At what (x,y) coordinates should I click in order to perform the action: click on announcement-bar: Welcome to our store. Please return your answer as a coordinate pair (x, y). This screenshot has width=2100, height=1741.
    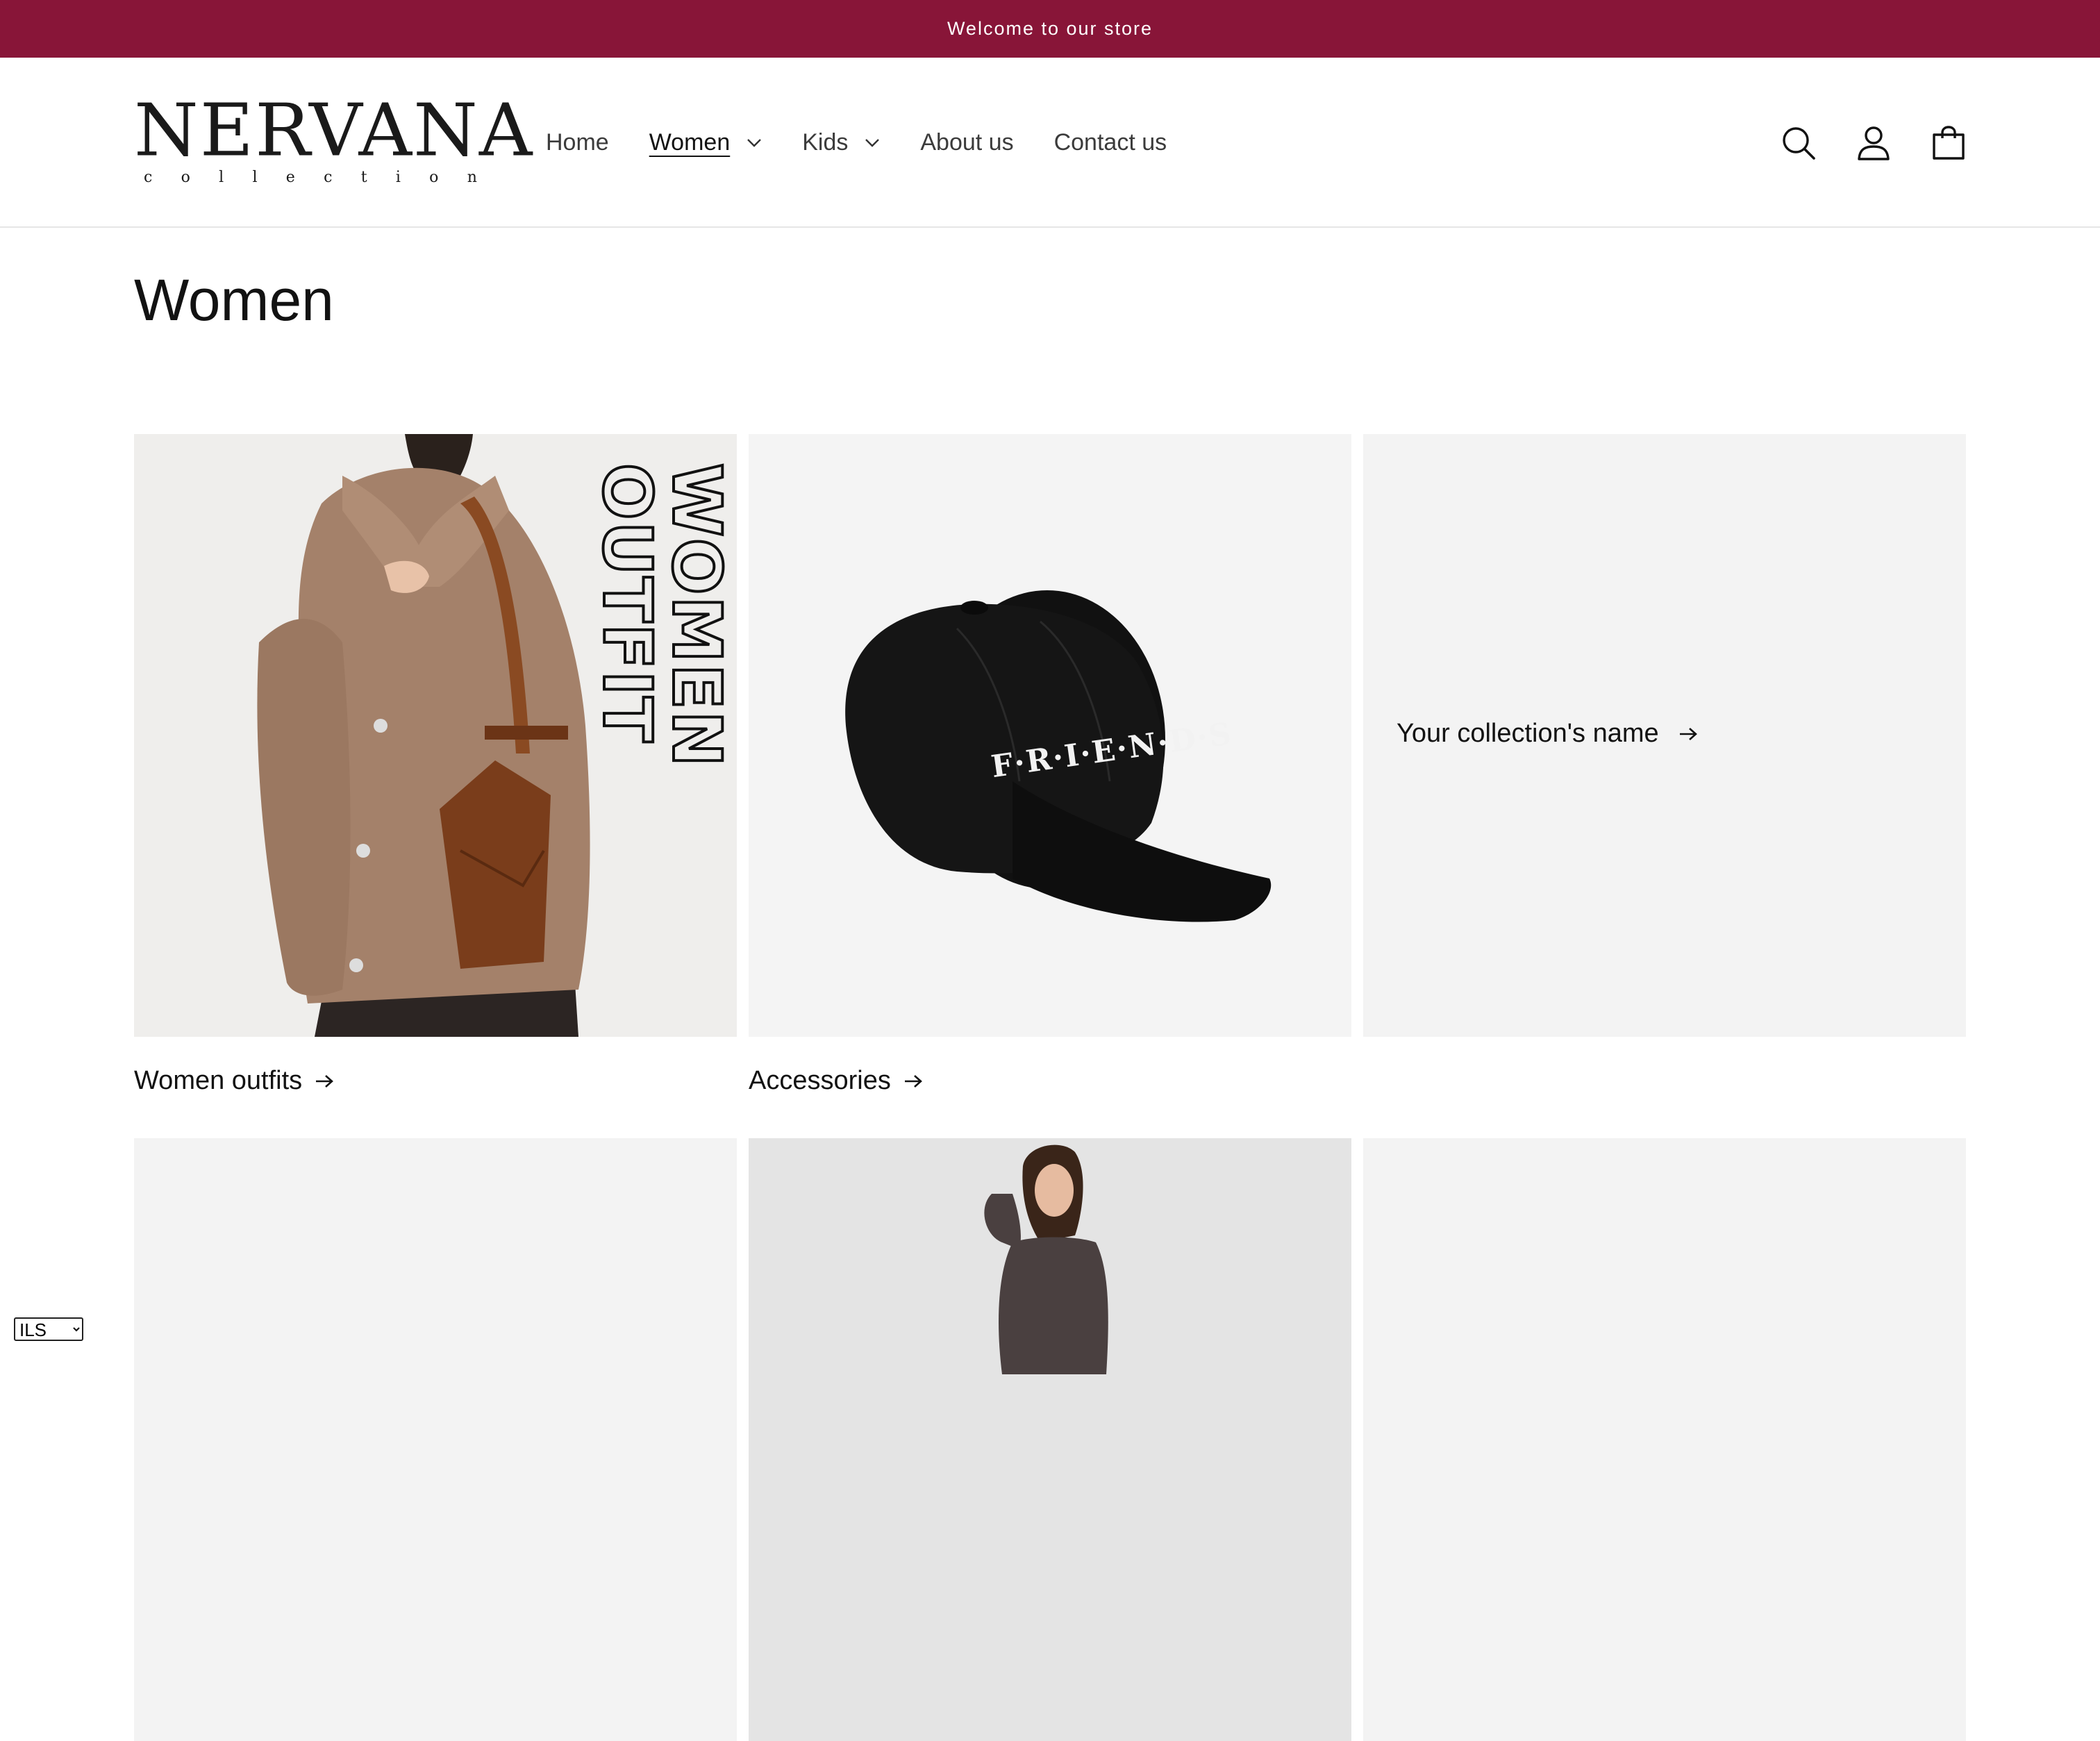
    Looking at the image, I should click on (1050, 29).